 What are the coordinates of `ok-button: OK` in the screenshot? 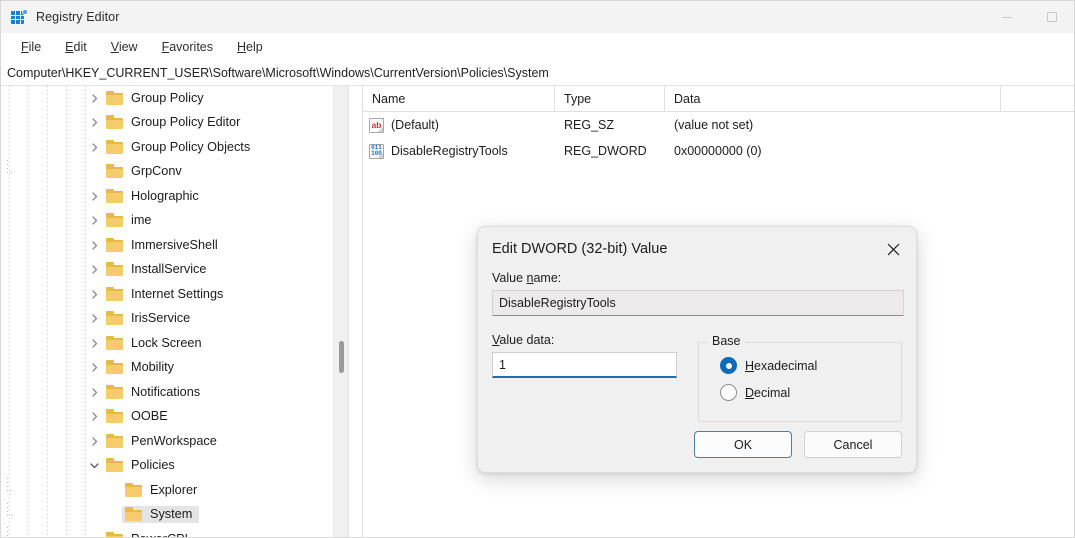 It's located at (743, 444).